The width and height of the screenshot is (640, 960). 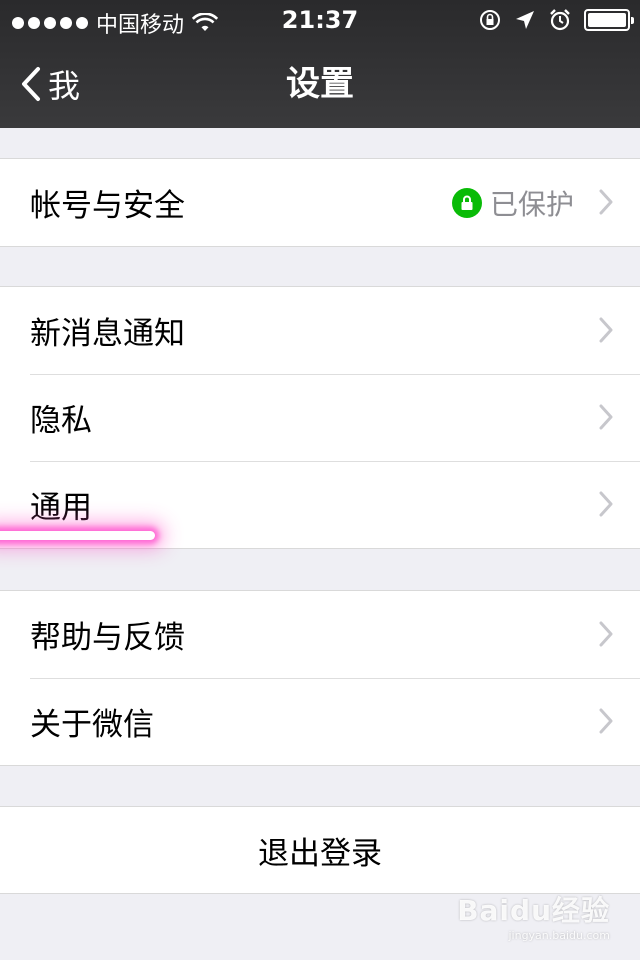 What do you see at coordinates (107, 206) in the screenshot?
I see `settings-item-label: 帐号与安全` at bounding box center [107, 206].